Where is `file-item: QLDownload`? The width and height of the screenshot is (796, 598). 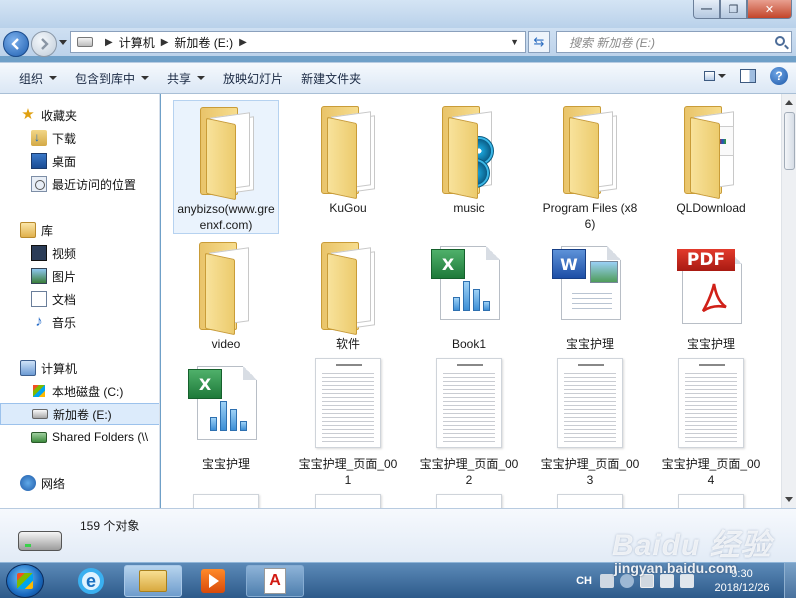
file-item: QLDownload is located at coordinates (711, 158).